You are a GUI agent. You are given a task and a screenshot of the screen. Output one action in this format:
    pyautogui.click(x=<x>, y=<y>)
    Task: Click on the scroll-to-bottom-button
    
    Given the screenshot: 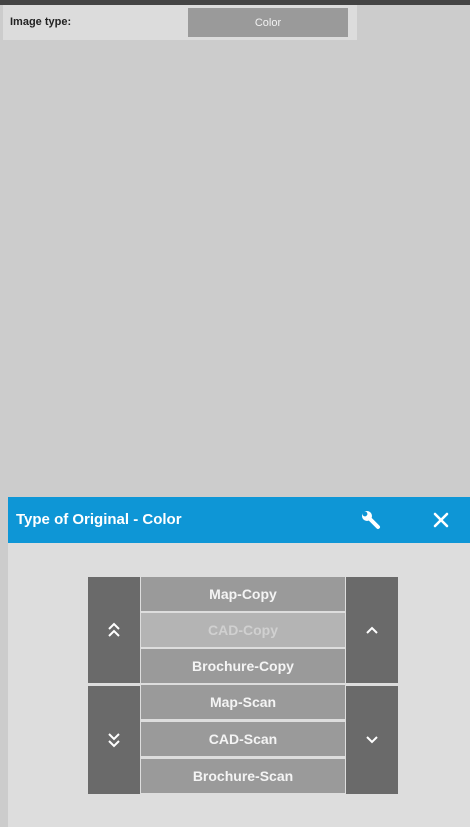 What is the action you would take?
    pyautogui.click(x=114, y=740)
    